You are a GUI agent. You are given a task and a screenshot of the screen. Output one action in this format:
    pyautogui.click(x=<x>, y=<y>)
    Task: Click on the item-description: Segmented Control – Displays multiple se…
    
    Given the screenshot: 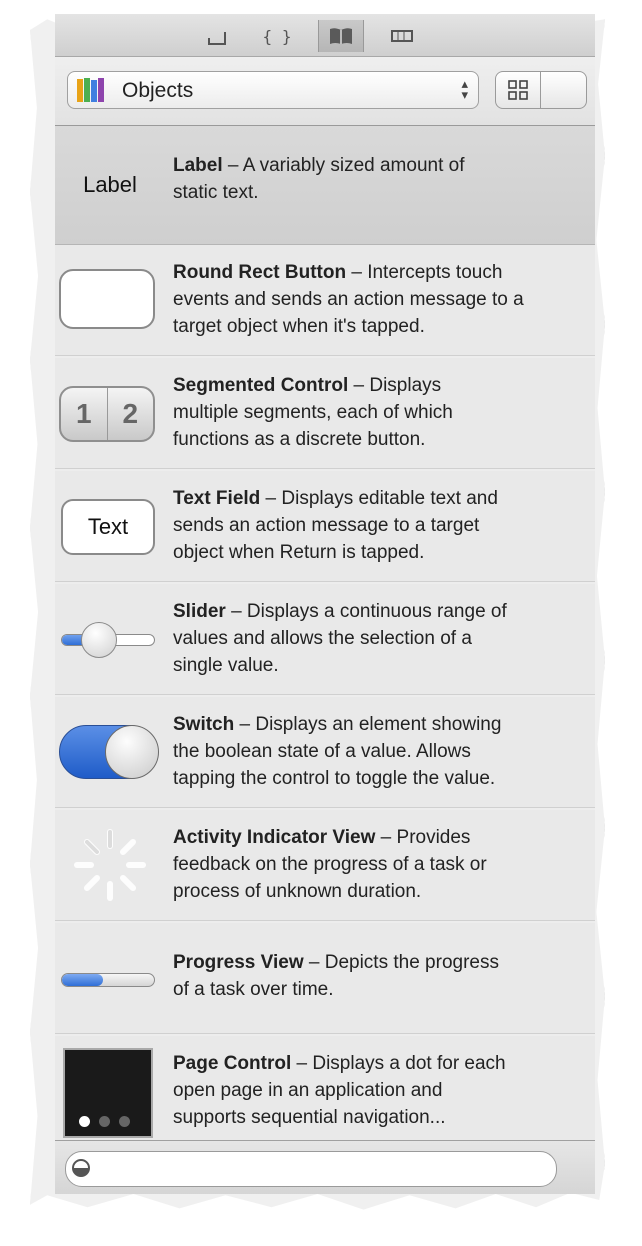 What is the action you would take?
    pyautogui.click(x=383, y=412)
    